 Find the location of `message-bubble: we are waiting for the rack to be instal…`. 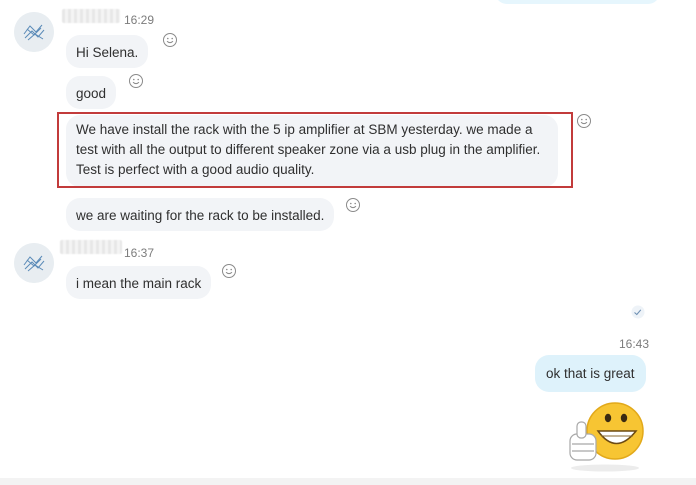

message-bubble: we are waiting for the rack to be instal… is located at coordinates (200, 214).